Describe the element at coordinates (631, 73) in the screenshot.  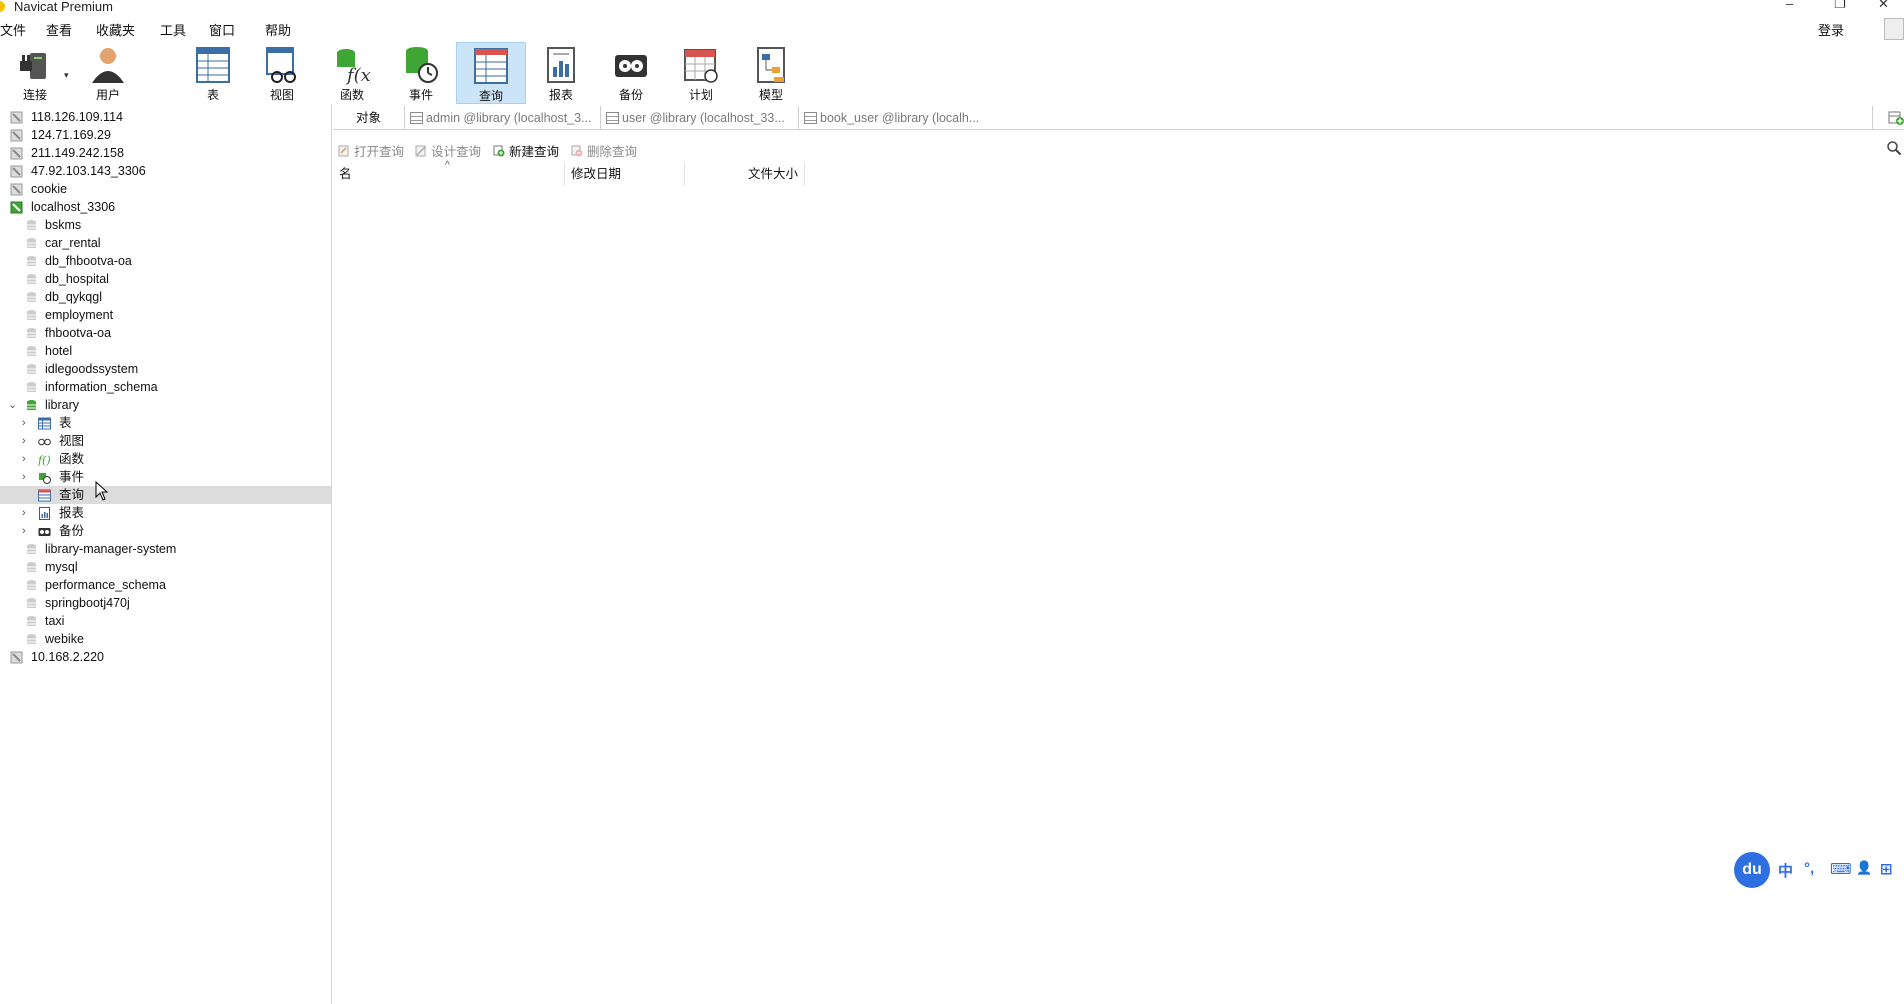
I see `backup-button: 备份` at that location.